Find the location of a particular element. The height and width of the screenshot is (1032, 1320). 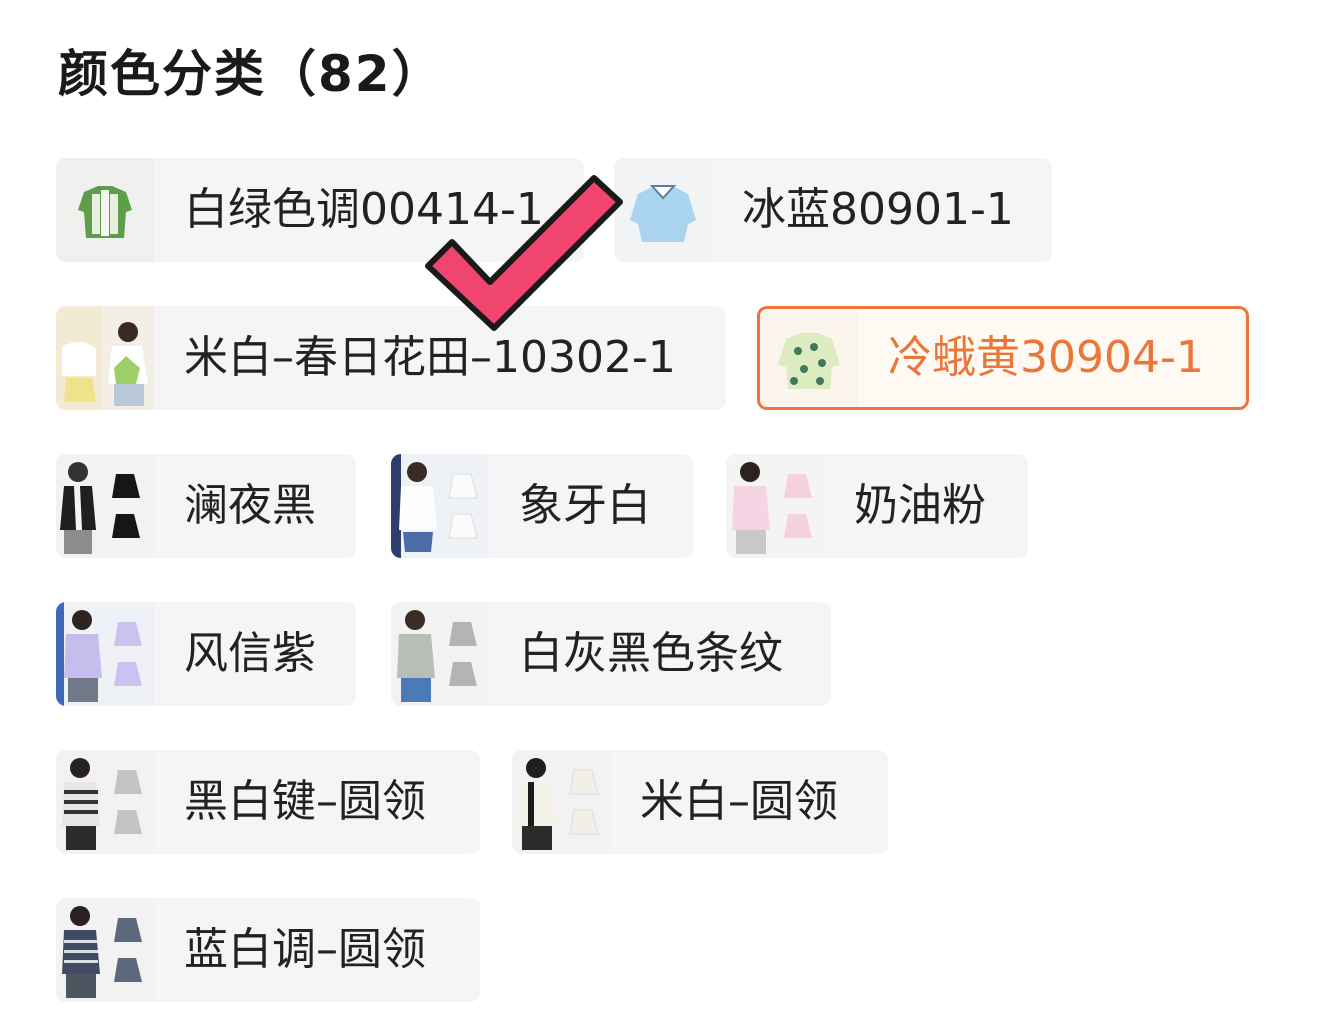

color-option-label: 米白–春日花田–10302-1 is located at coordinates (430, 357).